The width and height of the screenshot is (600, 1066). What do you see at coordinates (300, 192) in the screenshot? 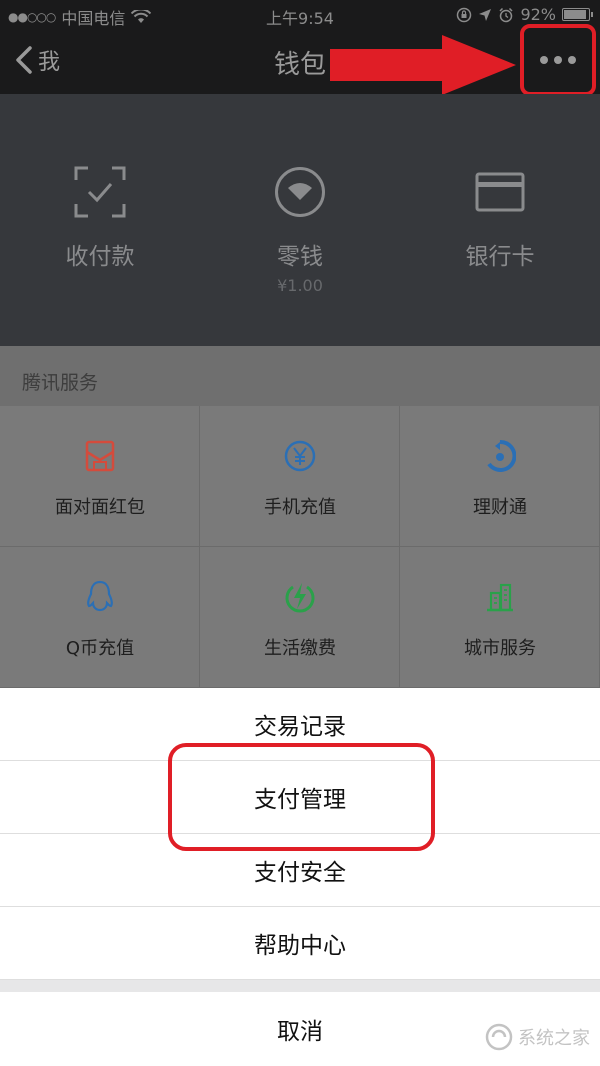
I see `change-icon` at bounding box center [300, 192].